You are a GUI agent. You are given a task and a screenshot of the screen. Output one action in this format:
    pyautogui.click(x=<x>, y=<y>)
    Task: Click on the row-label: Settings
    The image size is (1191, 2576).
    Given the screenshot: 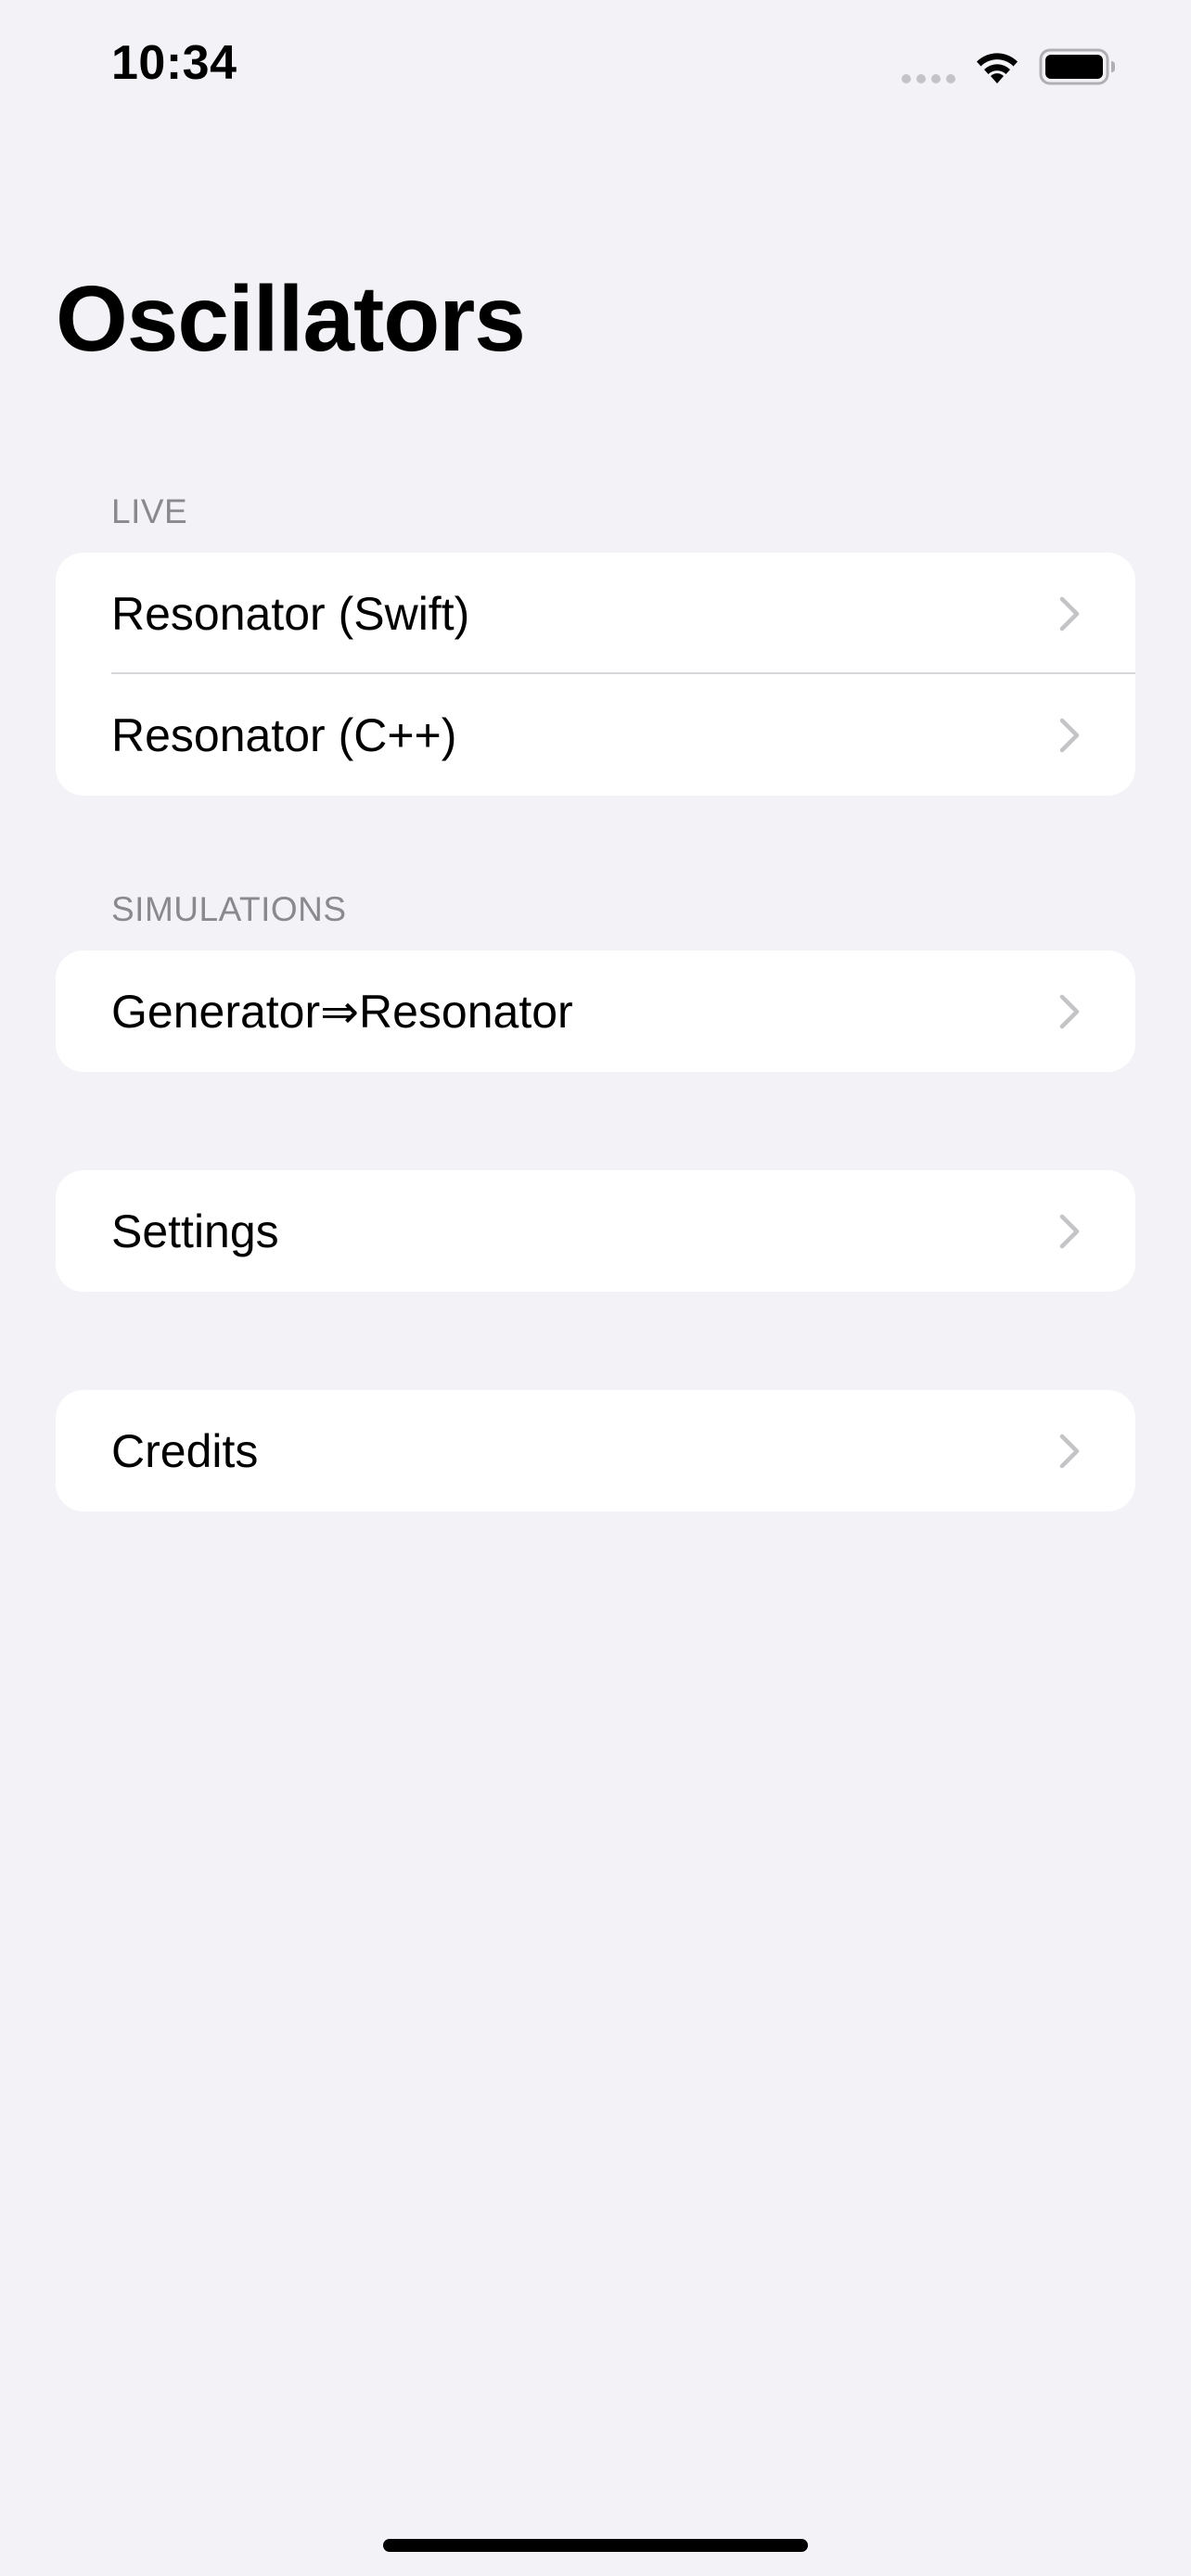 What is the action you would take?
    pyautogui.click(x=195, y=1231)
    